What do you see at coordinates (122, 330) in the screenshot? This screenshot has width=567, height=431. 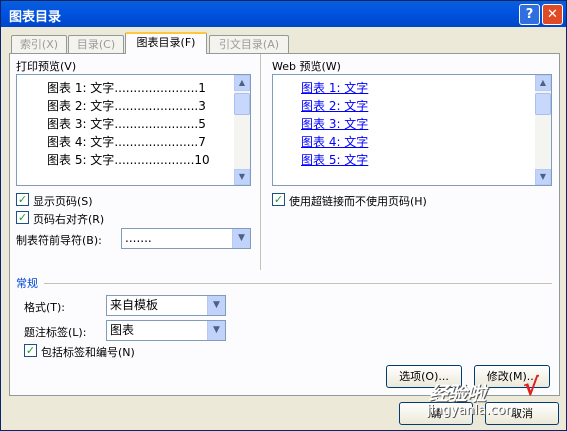 I see `caption-label-value: 图表` at bounding box center [122, 330].